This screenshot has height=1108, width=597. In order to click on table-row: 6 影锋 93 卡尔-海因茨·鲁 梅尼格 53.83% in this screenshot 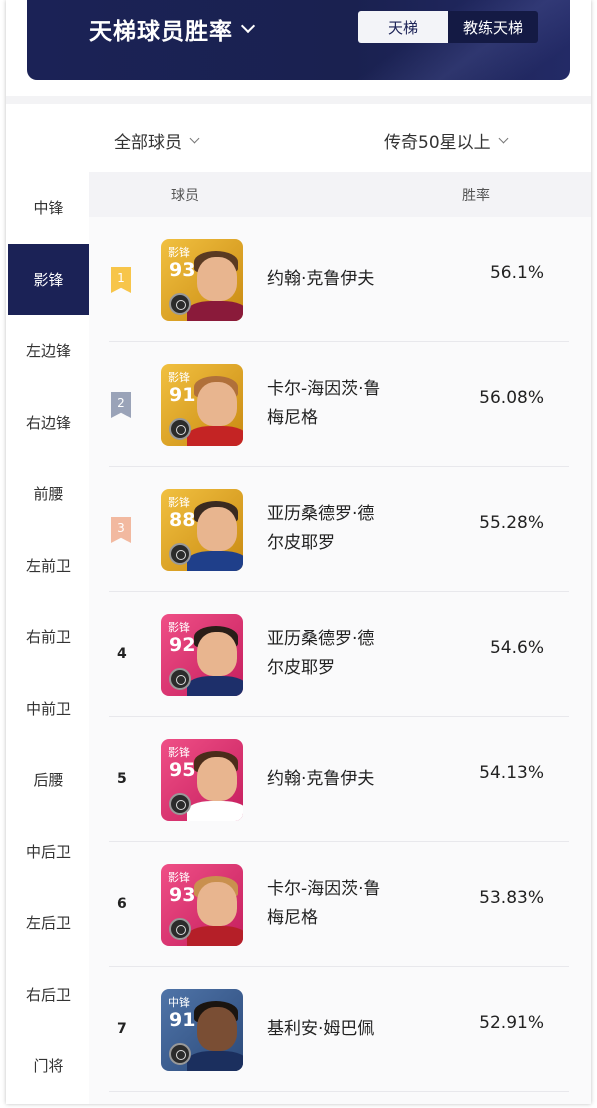, I will do `click(339, 904)`.